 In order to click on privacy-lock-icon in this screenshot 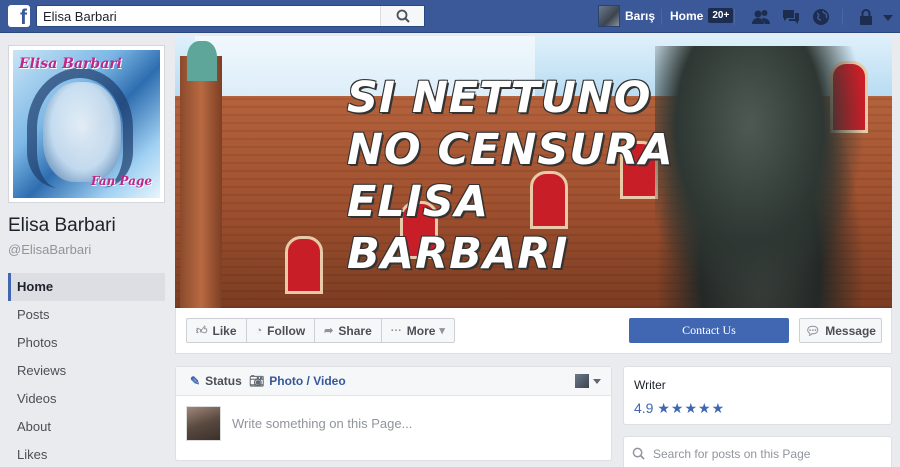, I will do `click(866, 17)`.